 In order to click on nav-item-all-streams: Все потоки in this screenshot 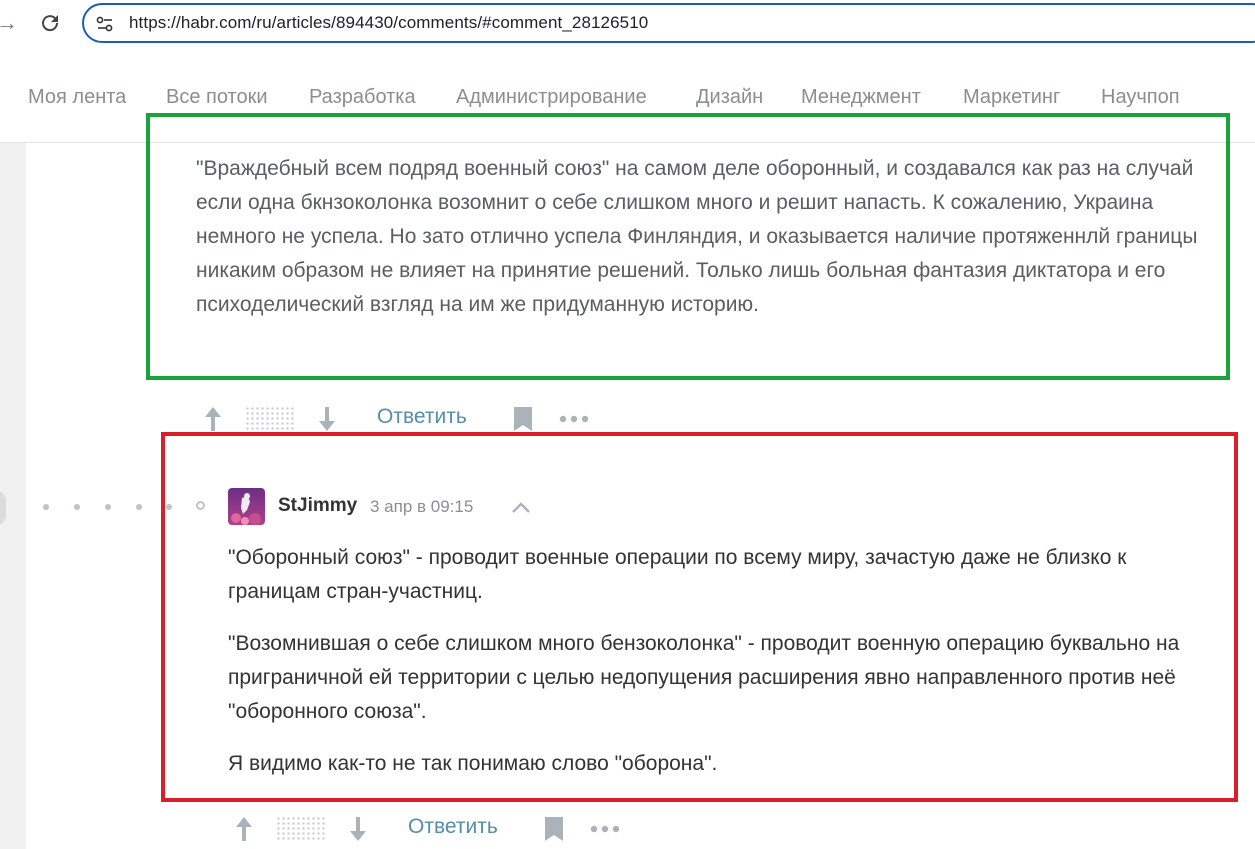, I will do `click(217, 97)`.